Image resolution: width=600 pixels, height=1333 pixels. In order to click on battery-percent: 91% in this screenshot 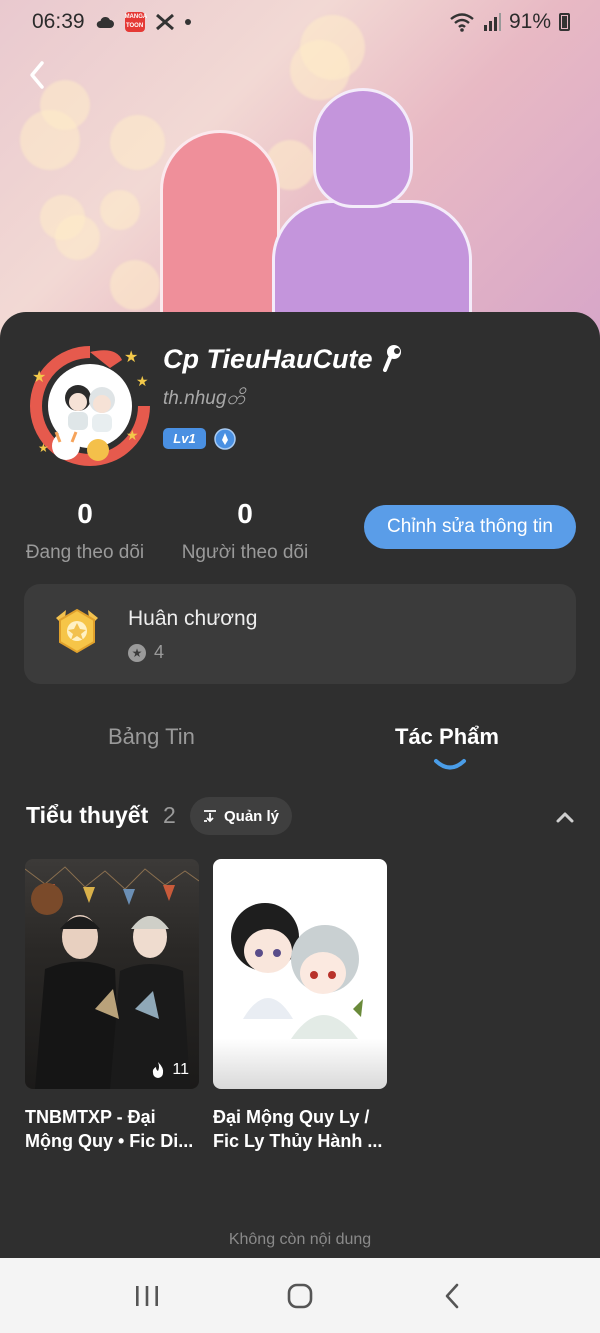, I will do `click(529, 21)`.